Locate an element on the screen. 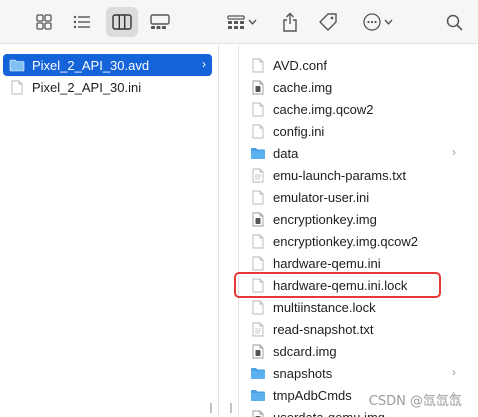  finder-toolbar is located at coordinates (239, 22).